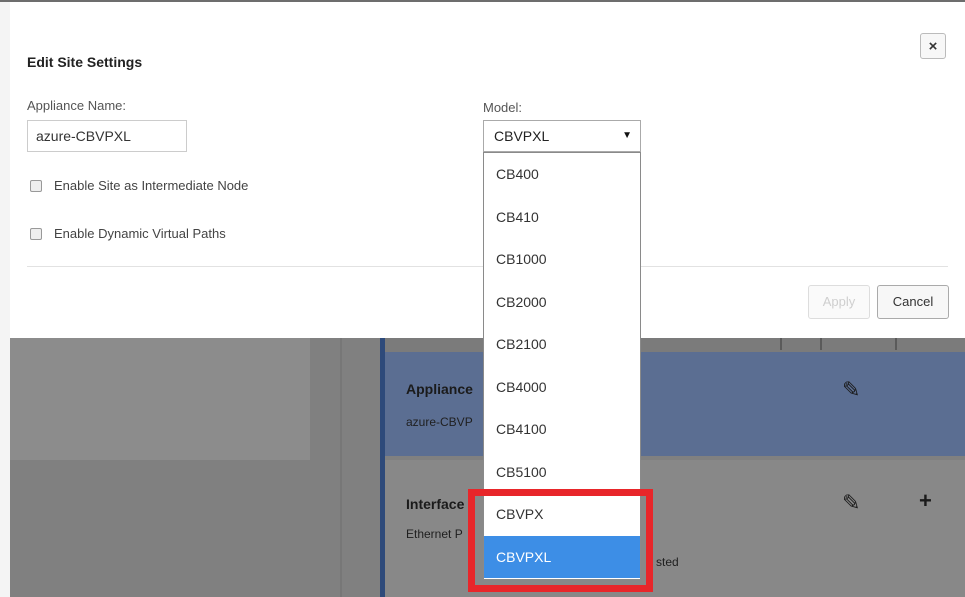 This screenshot has width=965, height=597. Describe the element at coordinates (675, 345) in the screenshot. I see `background-card-header` at that location.